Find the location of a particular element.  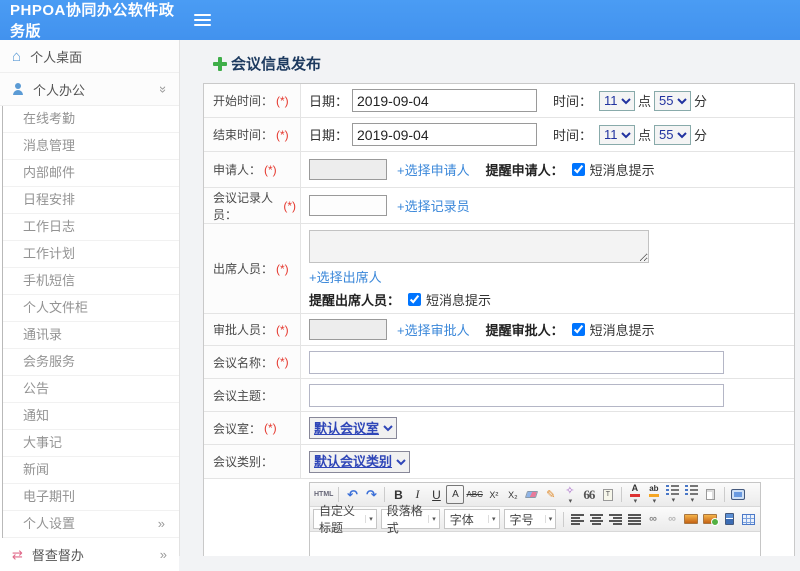

field-label: 结束时间： is located at coordinates (243, 134).